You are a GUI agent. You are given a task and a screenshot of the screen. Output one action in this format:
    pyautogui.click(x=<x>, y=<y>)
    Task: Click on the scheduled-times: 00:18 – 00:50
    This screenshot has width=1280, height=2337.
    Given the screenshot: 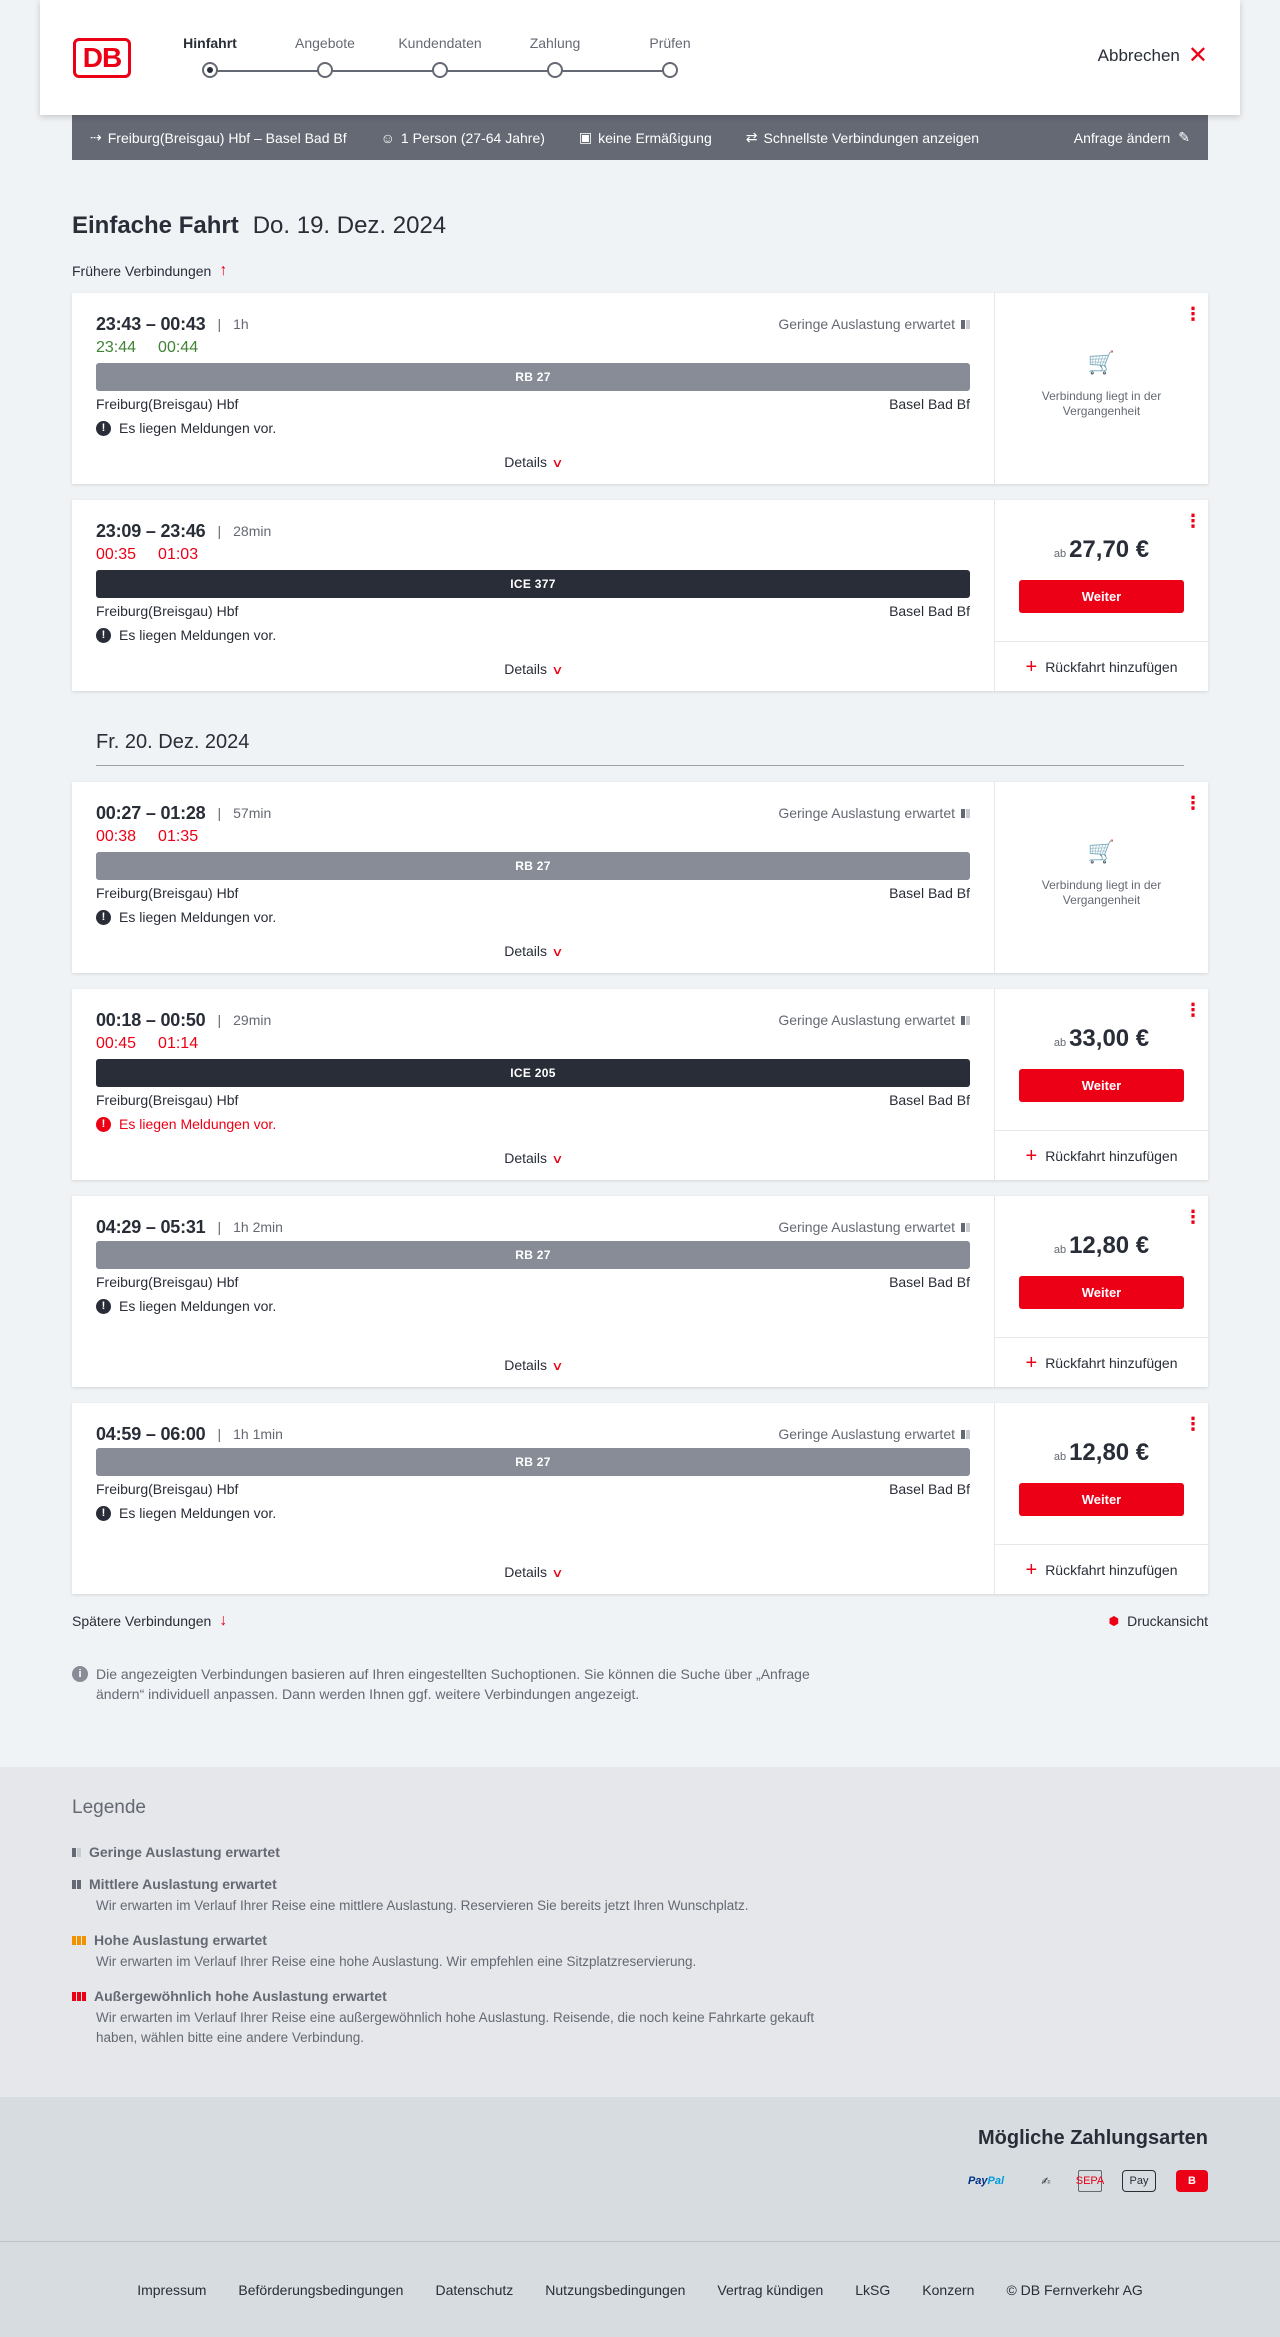 What is the action you would take?
    pyautogui.click(x=151, y=1019)
    